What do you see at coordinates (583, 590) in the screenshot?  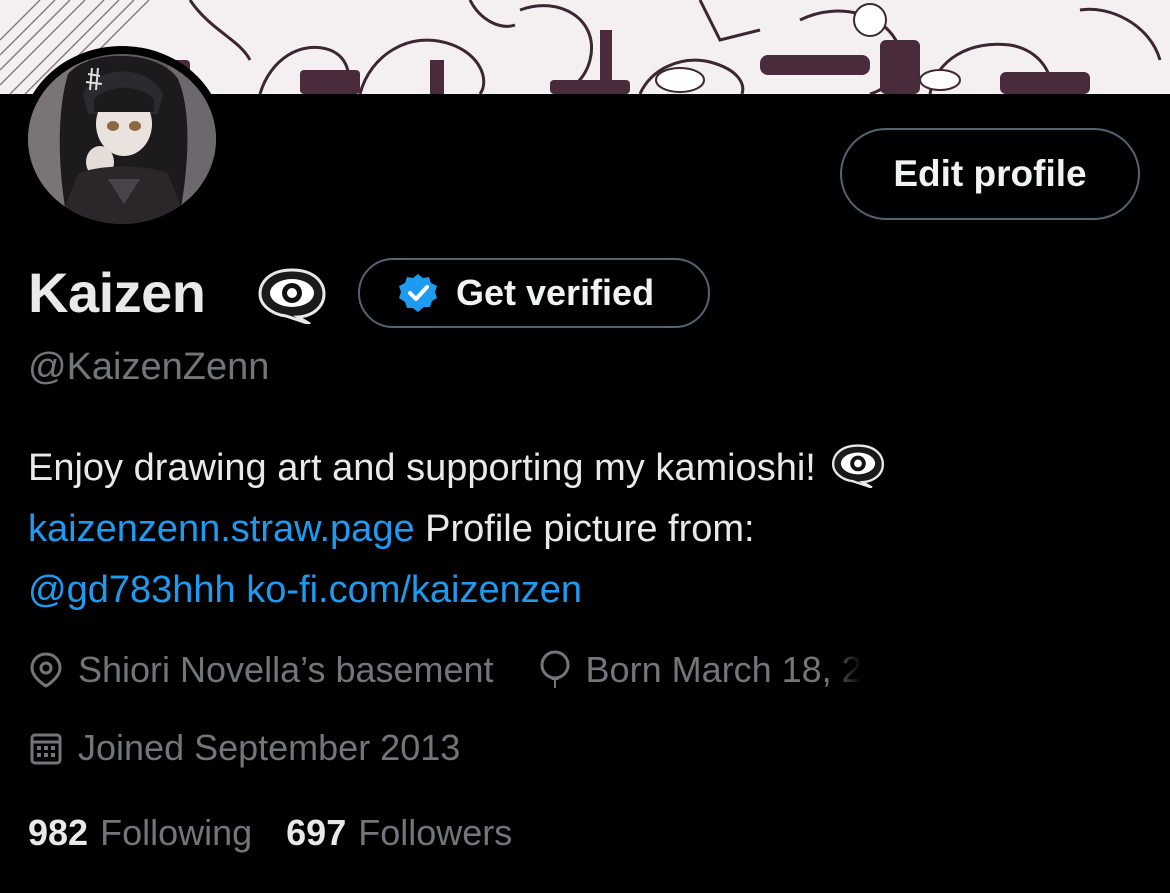 I see `bio-line-3: @gd783hhh ko-fi.com/kaizenzen` at bounding box center [583, 590].